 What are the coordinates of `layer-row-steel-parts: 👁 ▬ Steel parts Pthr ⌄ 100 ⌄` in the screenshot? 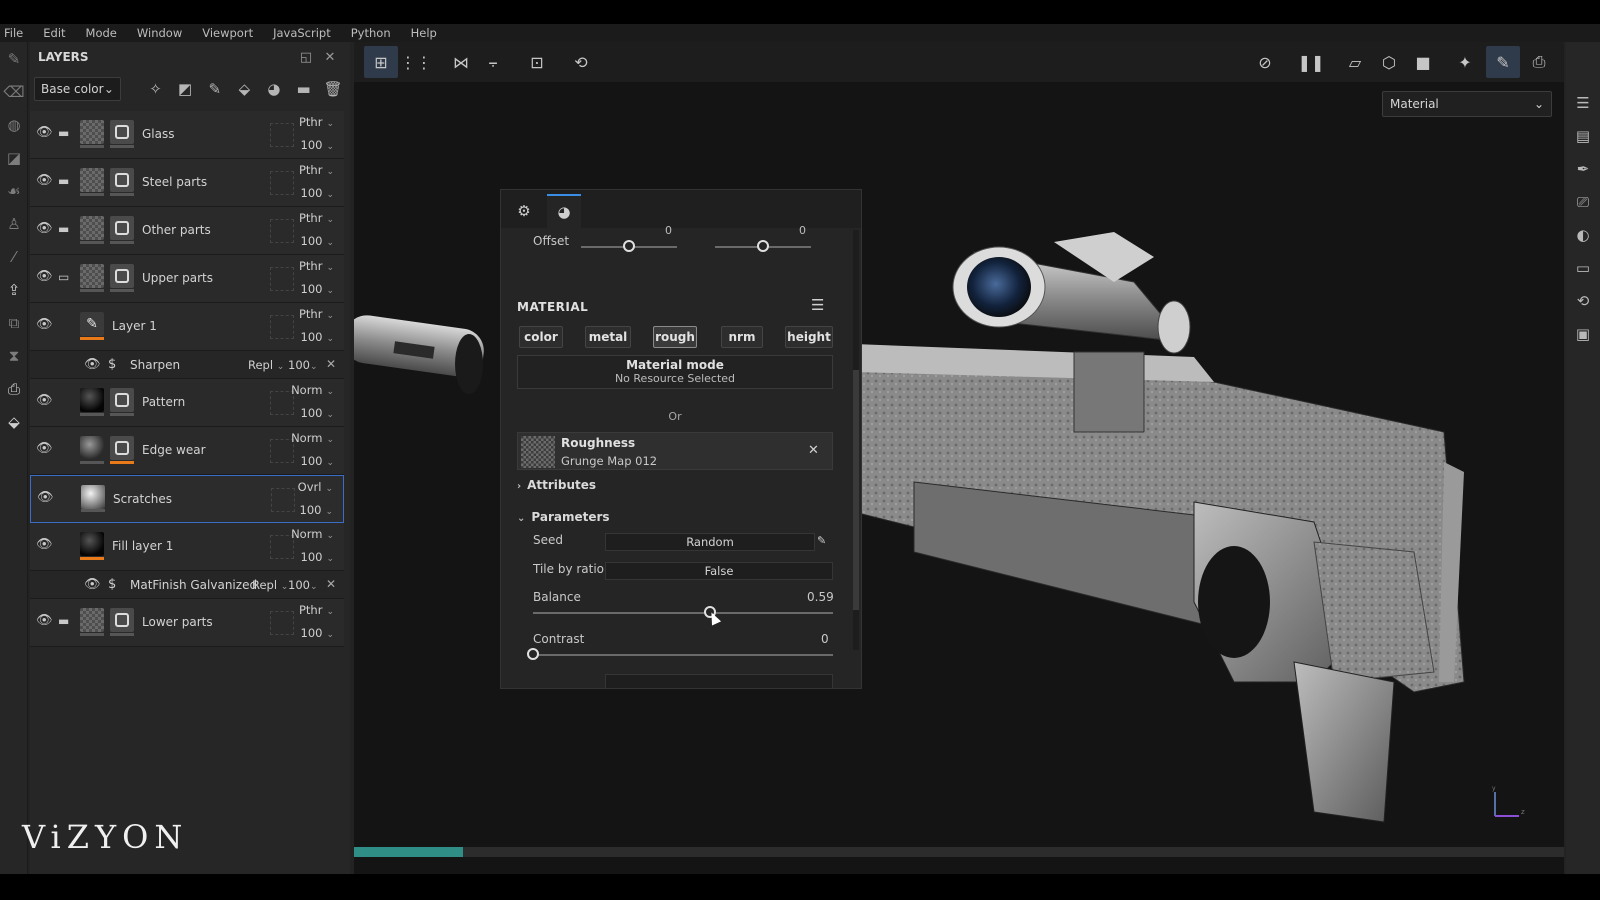 It's located at (187, 183).